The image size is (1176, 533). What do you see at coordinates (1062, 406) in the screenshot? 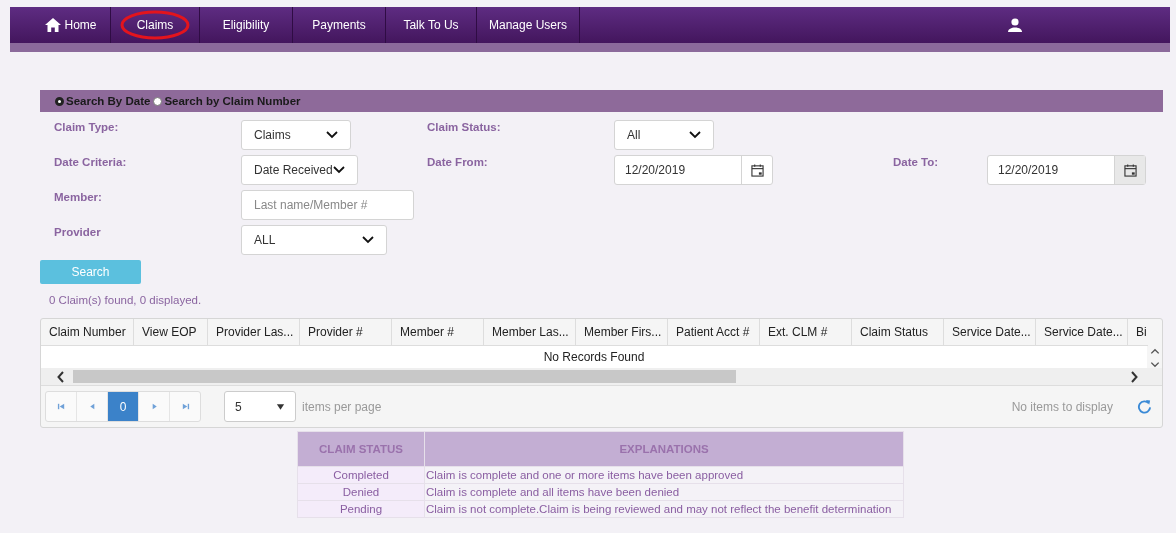
I see `pager-status: No items to display` at bounding box center [1062, 406].